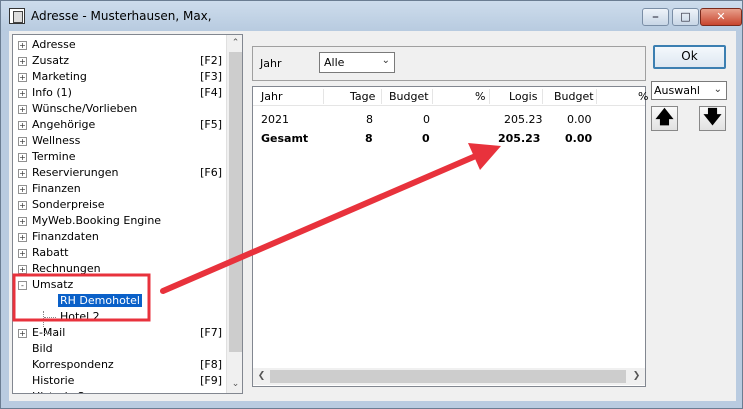 This screenshot has height=409, width=743. Describe the element at coordinates (426, 138) in the screenshot. I see `total-budget: 0` at that location.